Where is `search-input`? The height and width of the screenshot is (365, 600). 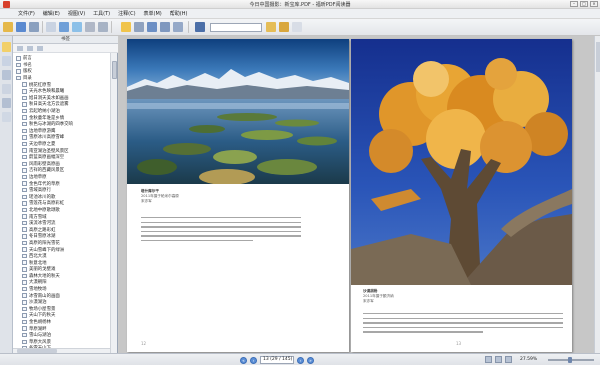
search-input is located at coordinates (236, 27).